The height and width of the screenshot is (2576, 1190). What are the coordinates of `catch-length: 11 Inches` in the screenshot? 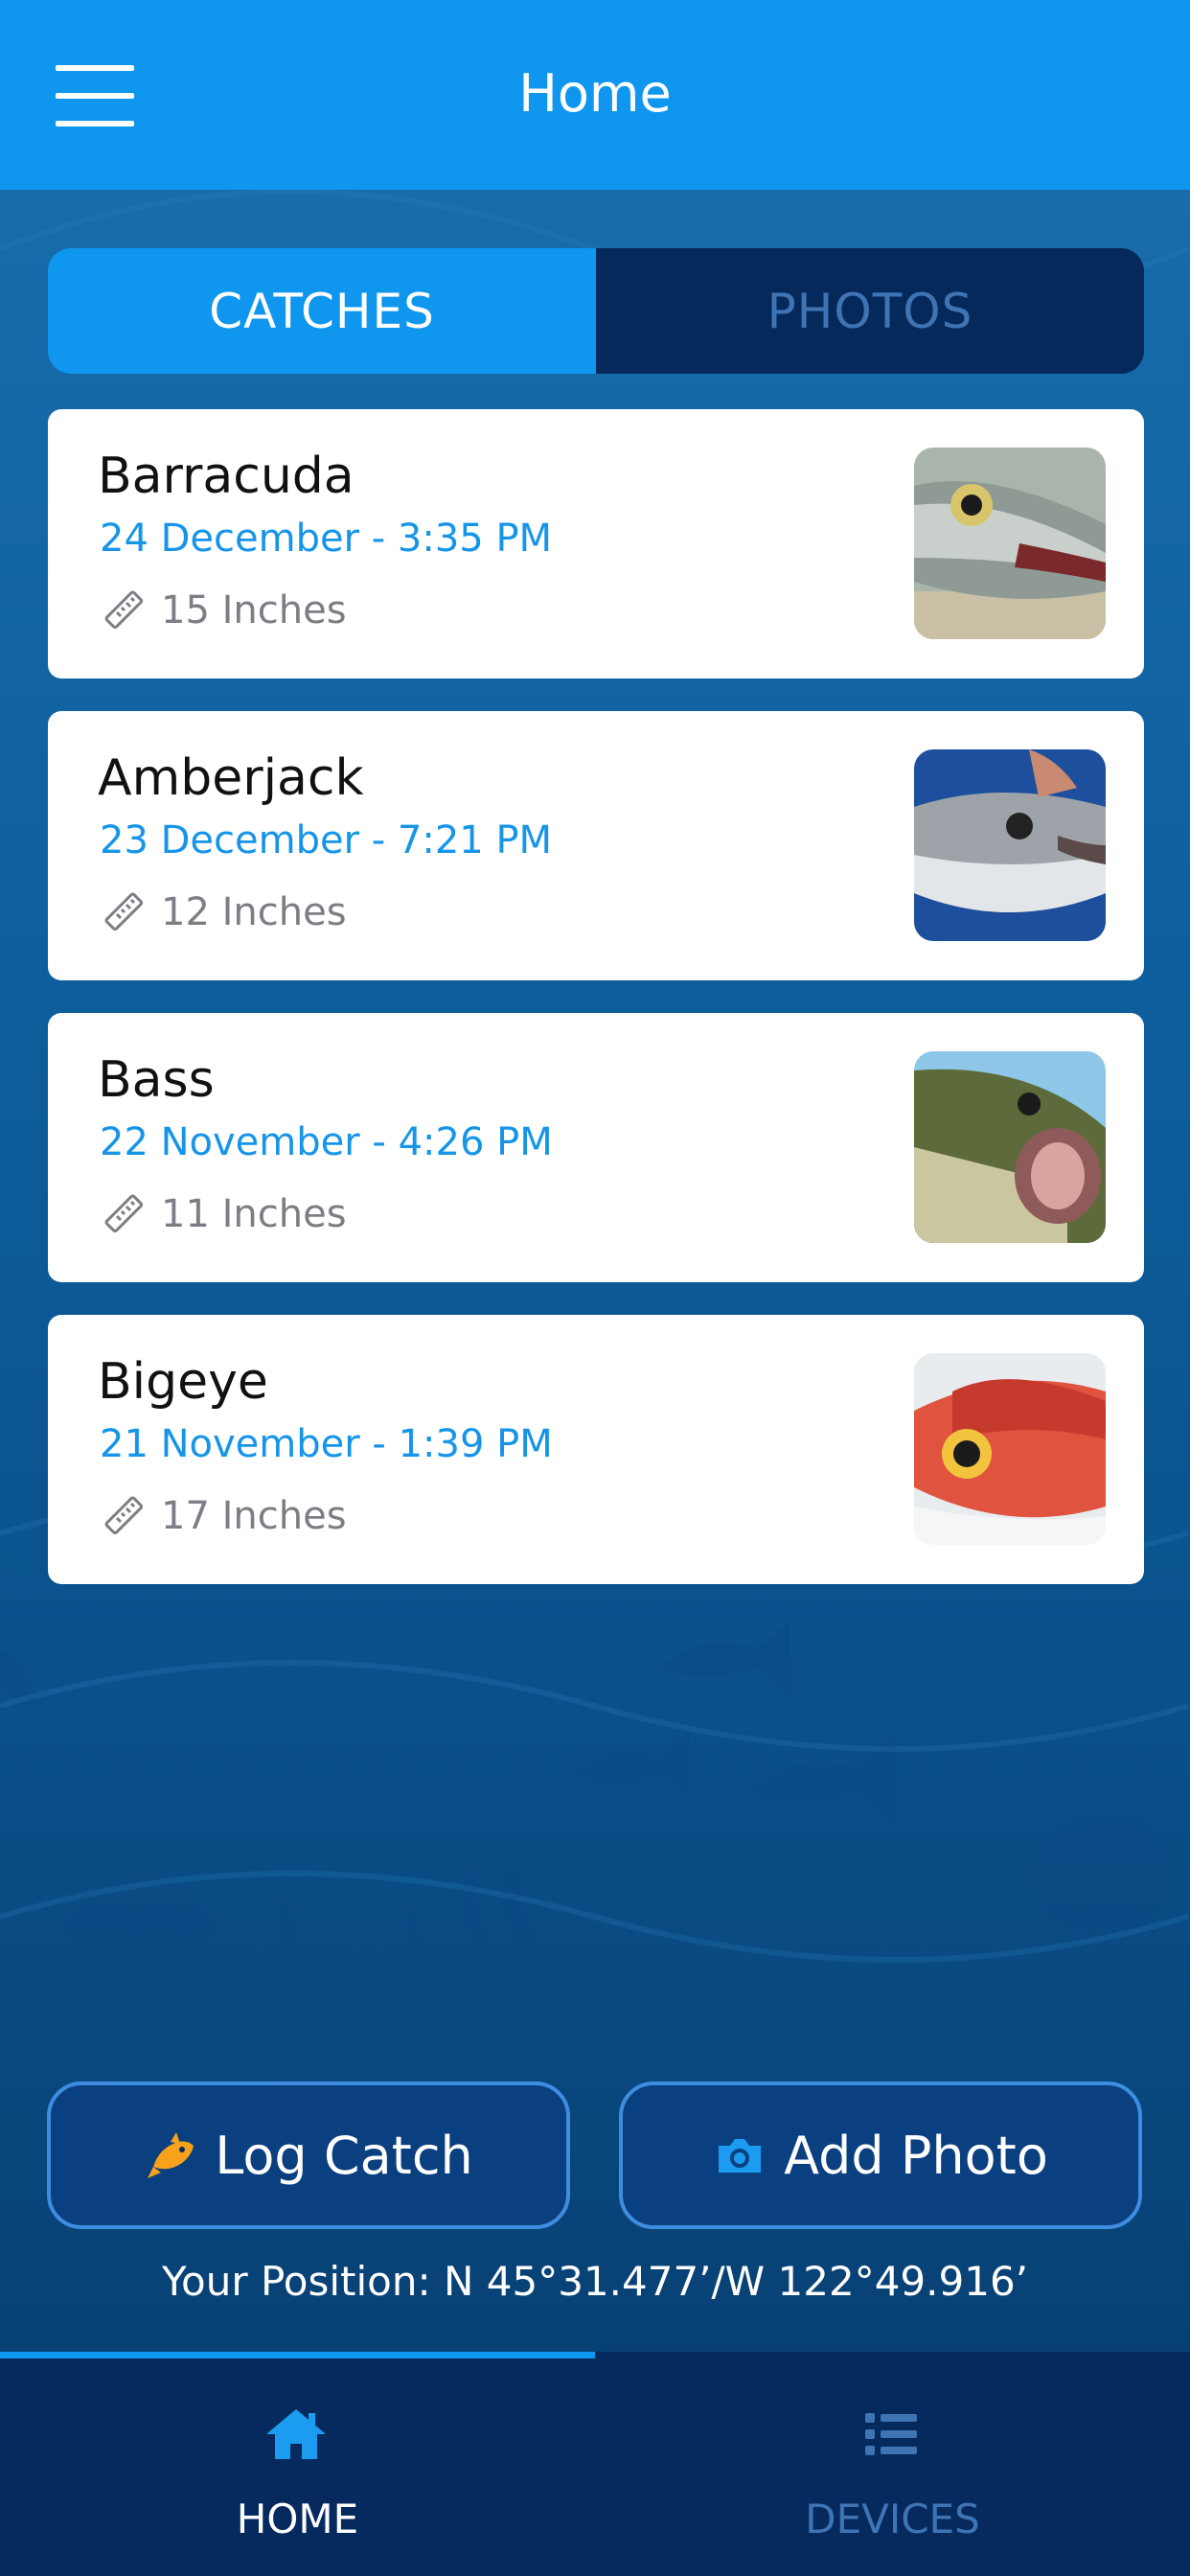 It's located at (225, 1214).